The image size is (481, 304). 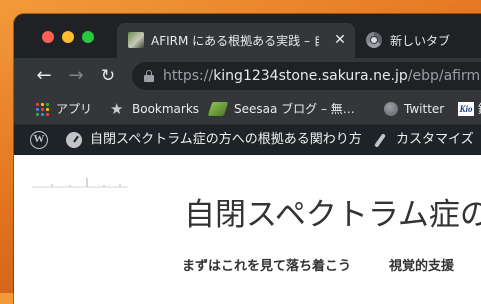 I want to click on globe-icon, so click(x=391, y=109).